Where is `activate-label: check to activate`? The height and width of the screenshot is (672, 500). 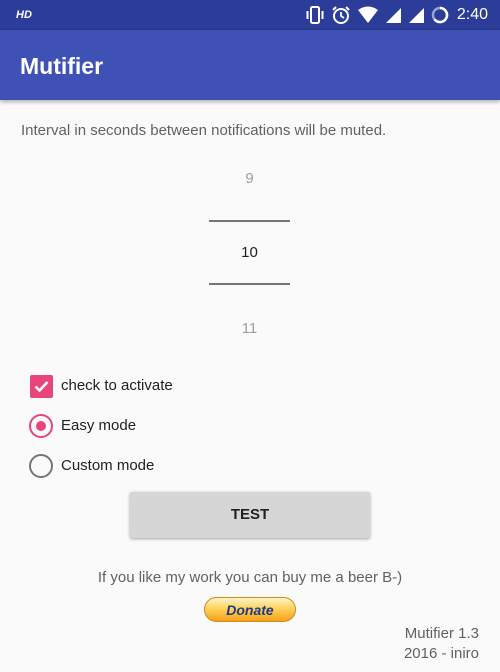 activate-label: check to activate is located at coordinates (117, 386).